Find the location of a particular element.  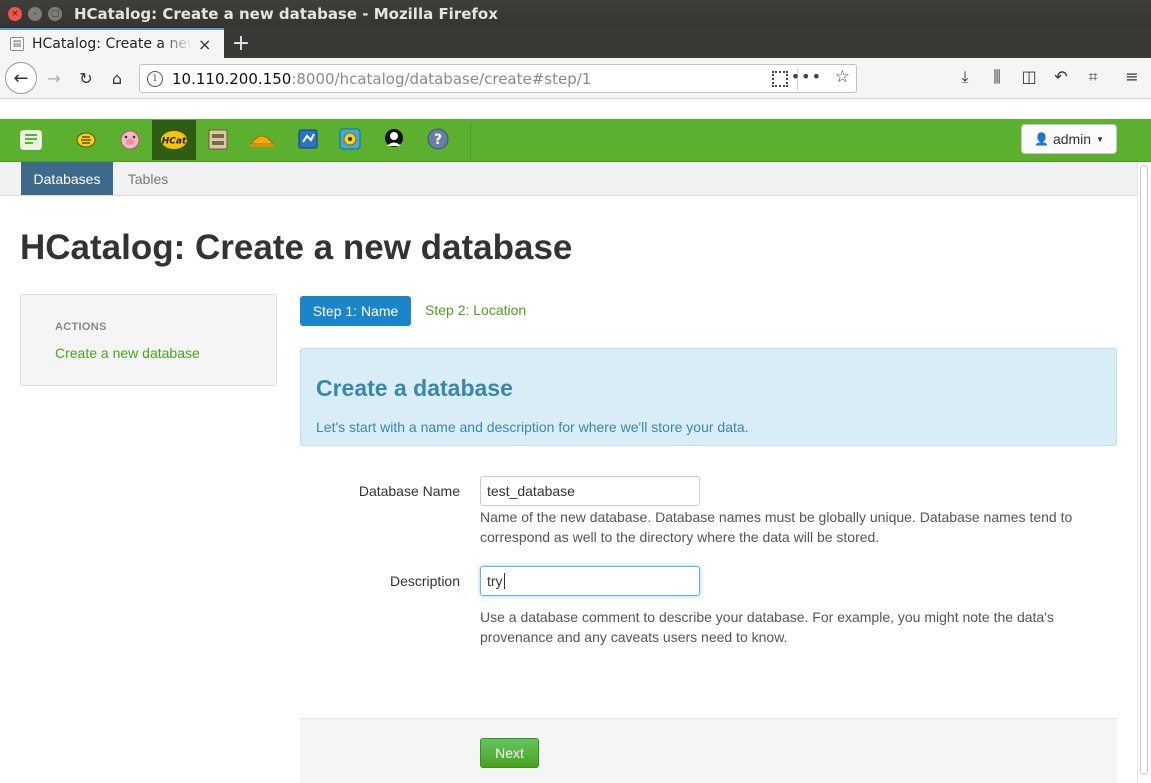

home-button: ⌂ is located at coordinates (117, 78).